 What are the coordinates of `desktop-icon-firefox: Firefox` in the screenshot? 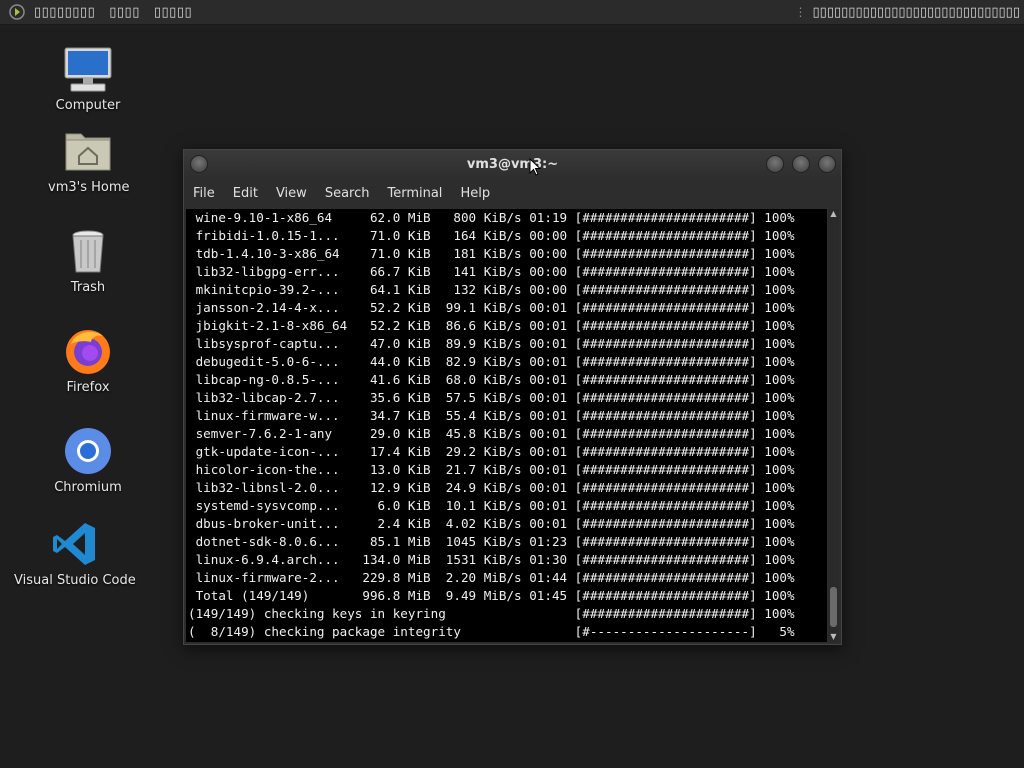 It's located at (88, 360).